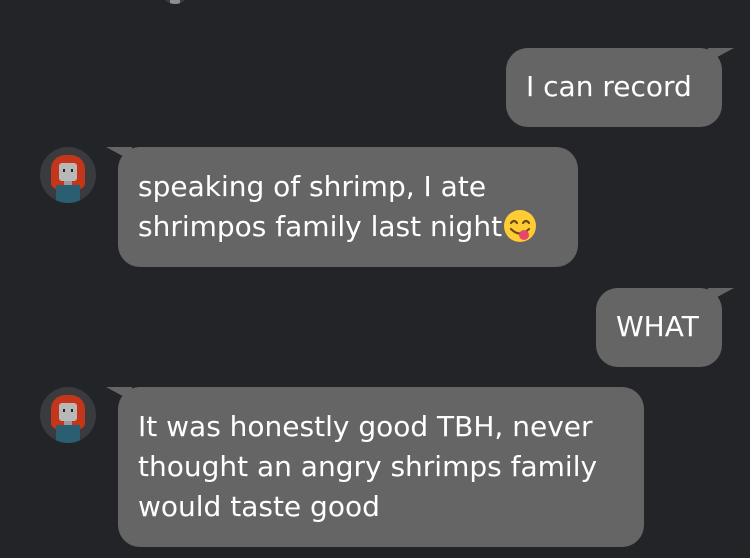 Image resolution: width=750 pixels, height=558 pixels. I want to click on message-bubble-outgoing: I can record, so click(620, 87).